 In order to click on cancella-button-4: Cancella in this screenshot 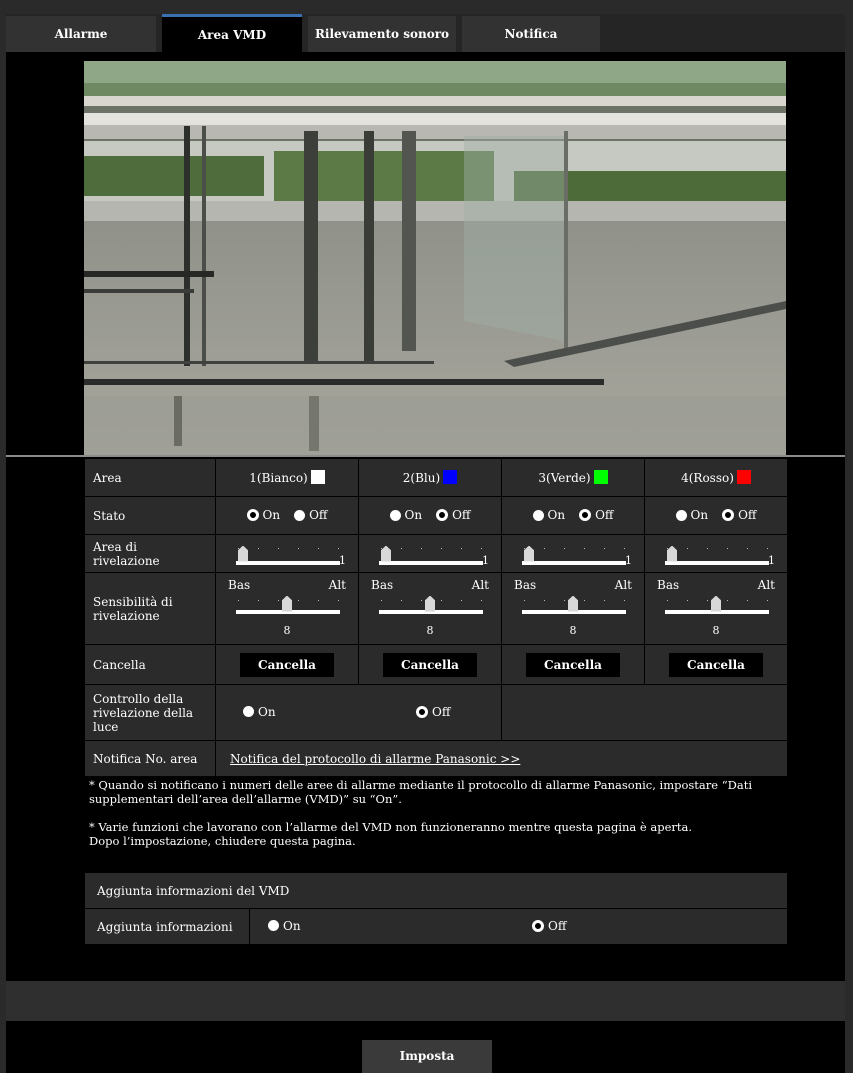, I will do `click(716, 664)`.